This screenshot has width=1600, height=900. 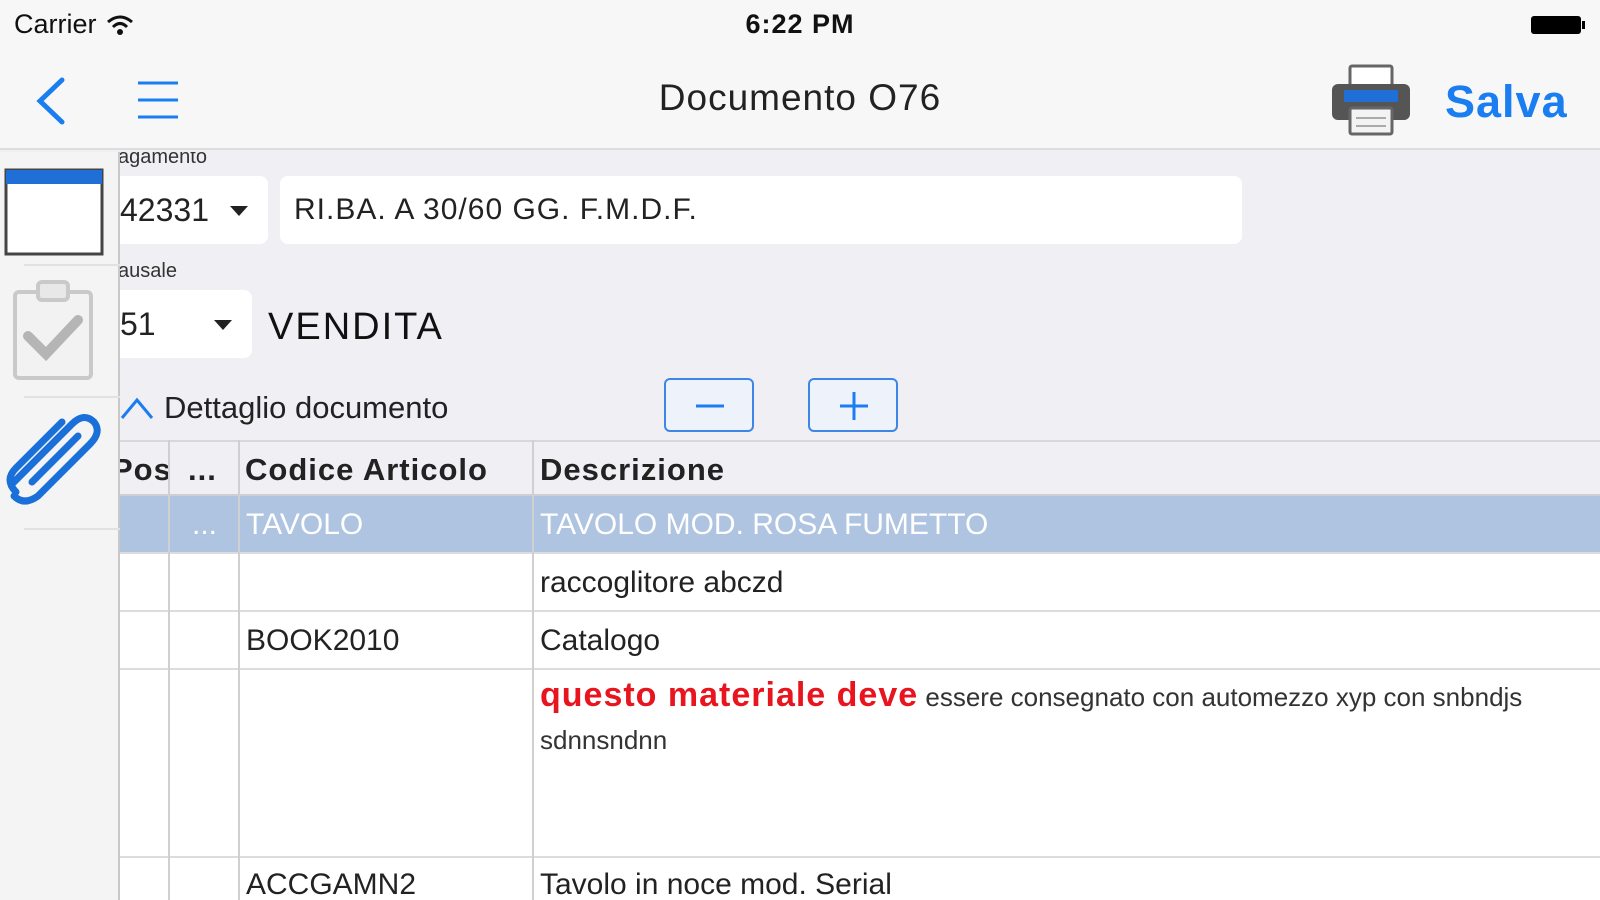 What do you see at coordinates (860, 641) in the screenshot?
I see `table-row: BOOK2010 Catalogo` at bounding box center [860, 641].